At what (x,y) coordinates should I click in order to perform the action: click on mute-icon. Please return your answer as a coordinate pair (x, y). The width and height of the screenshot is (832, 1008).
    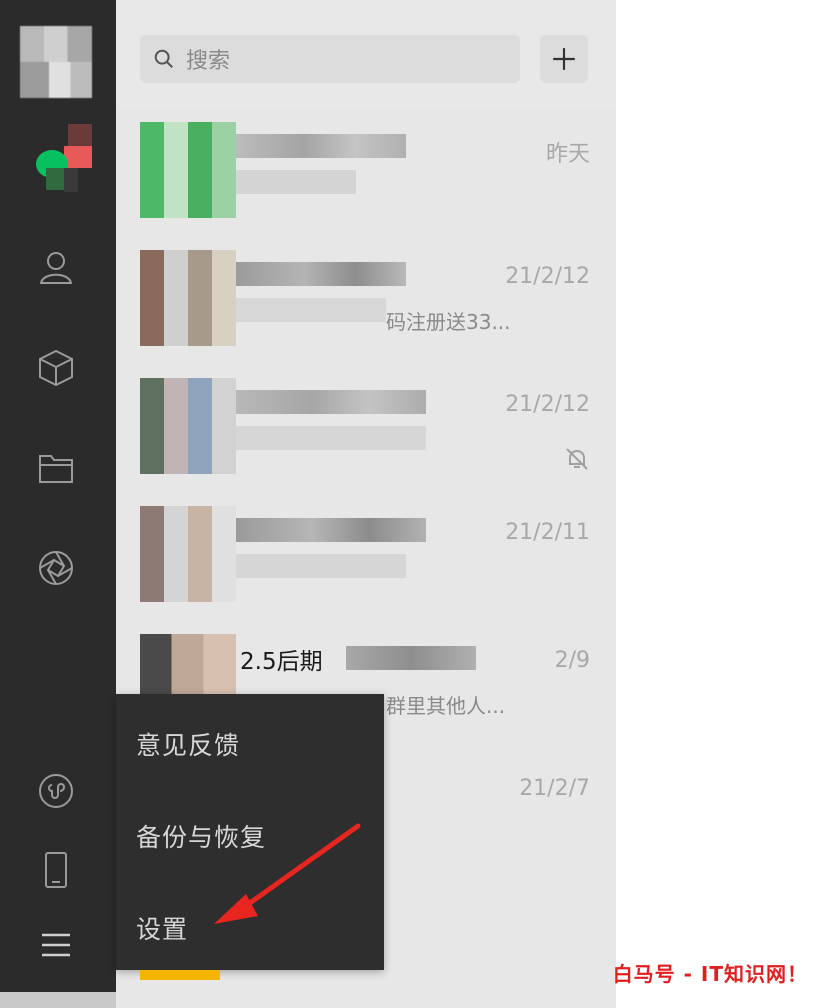
    Looking at the image, I should click on (577, 459).